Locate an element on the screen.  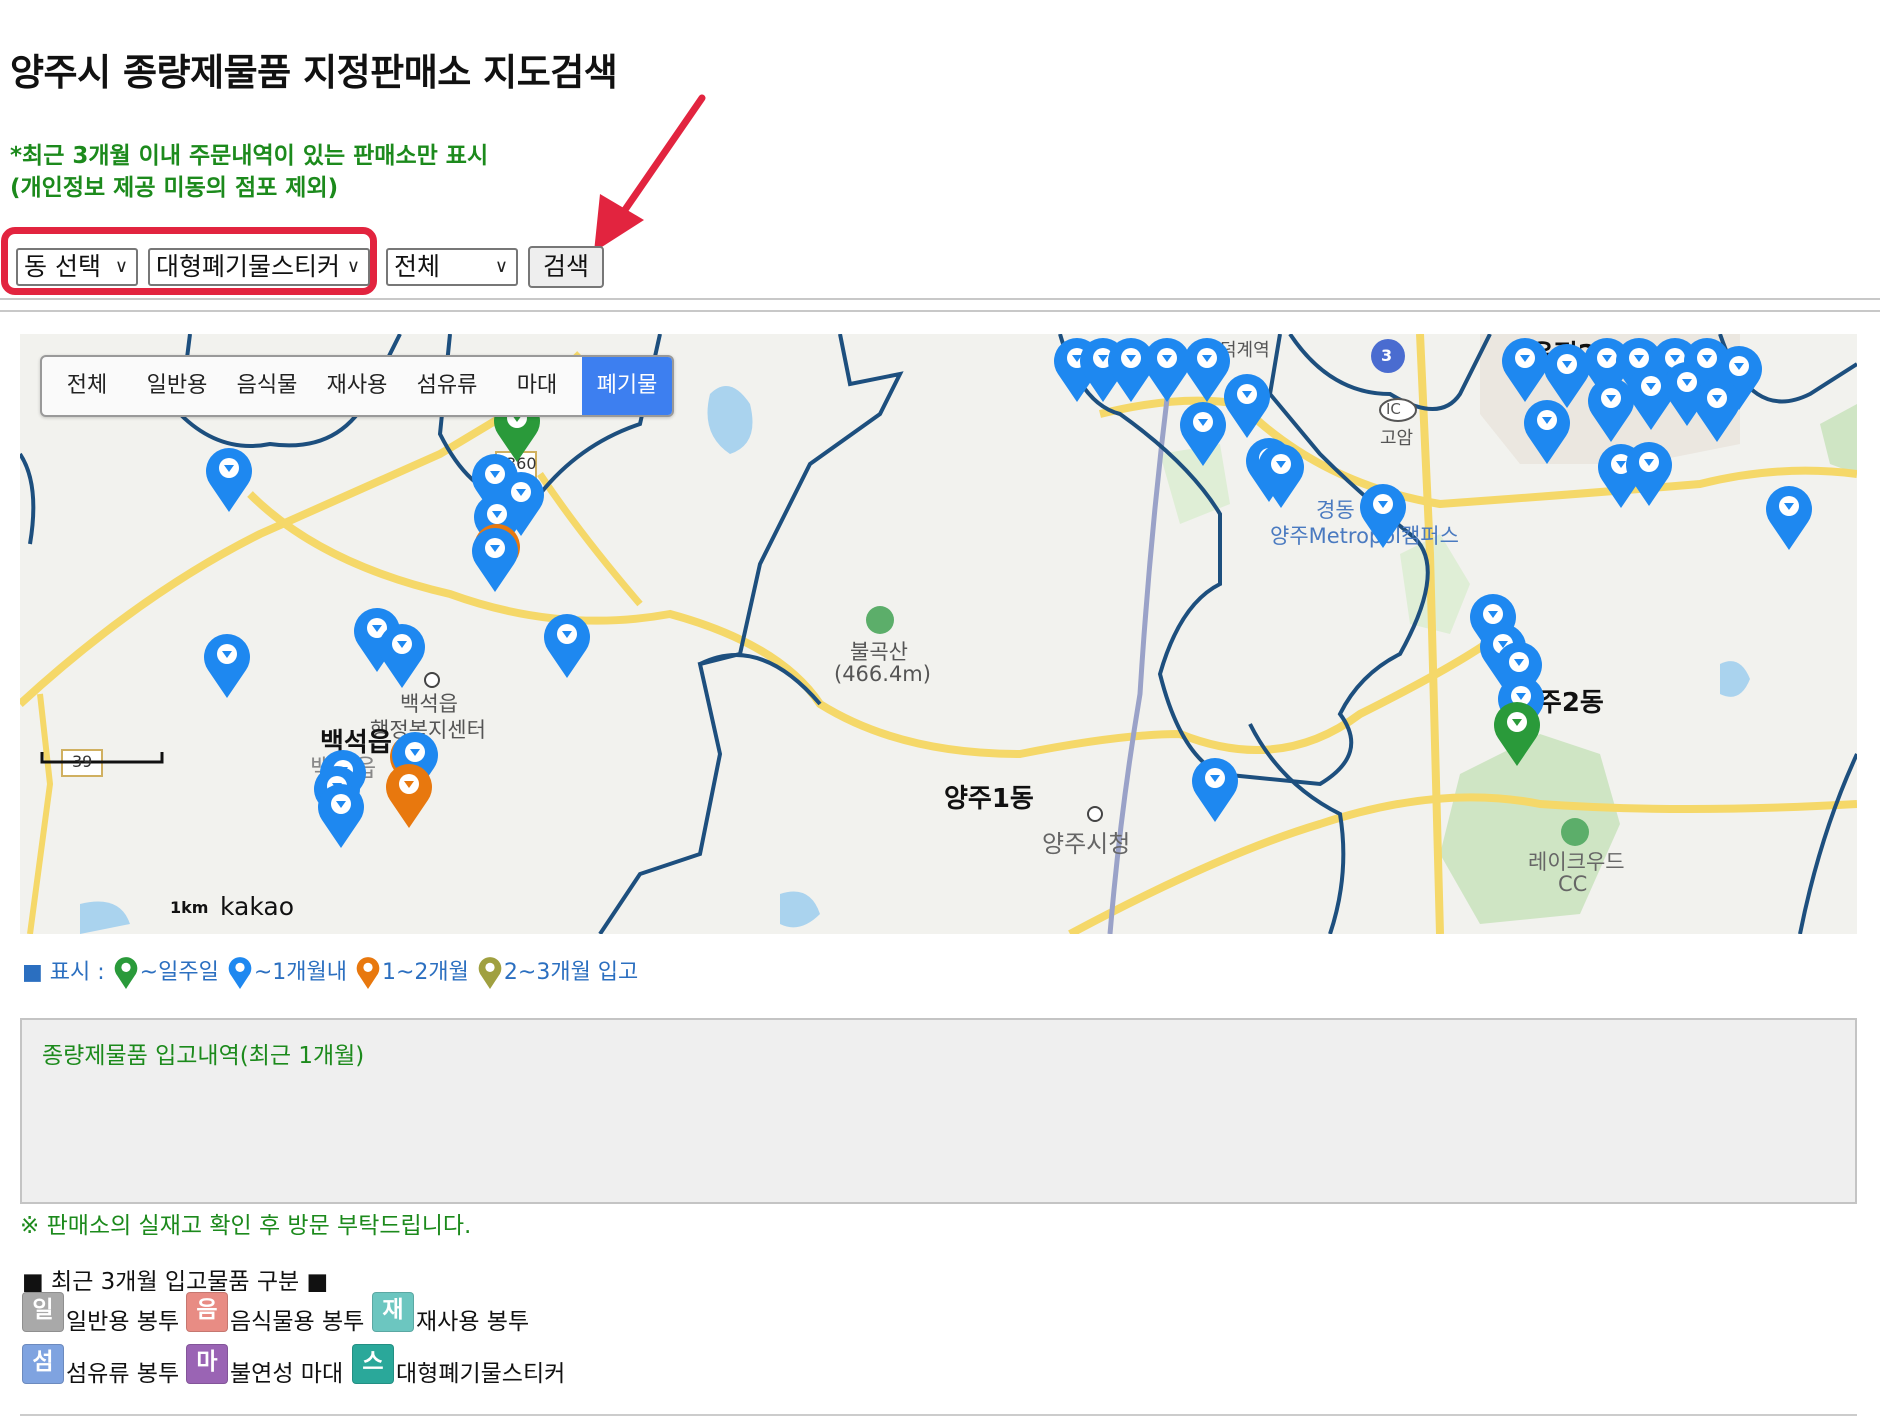
road-number-39: 39 is located at coordinates (82, 761).